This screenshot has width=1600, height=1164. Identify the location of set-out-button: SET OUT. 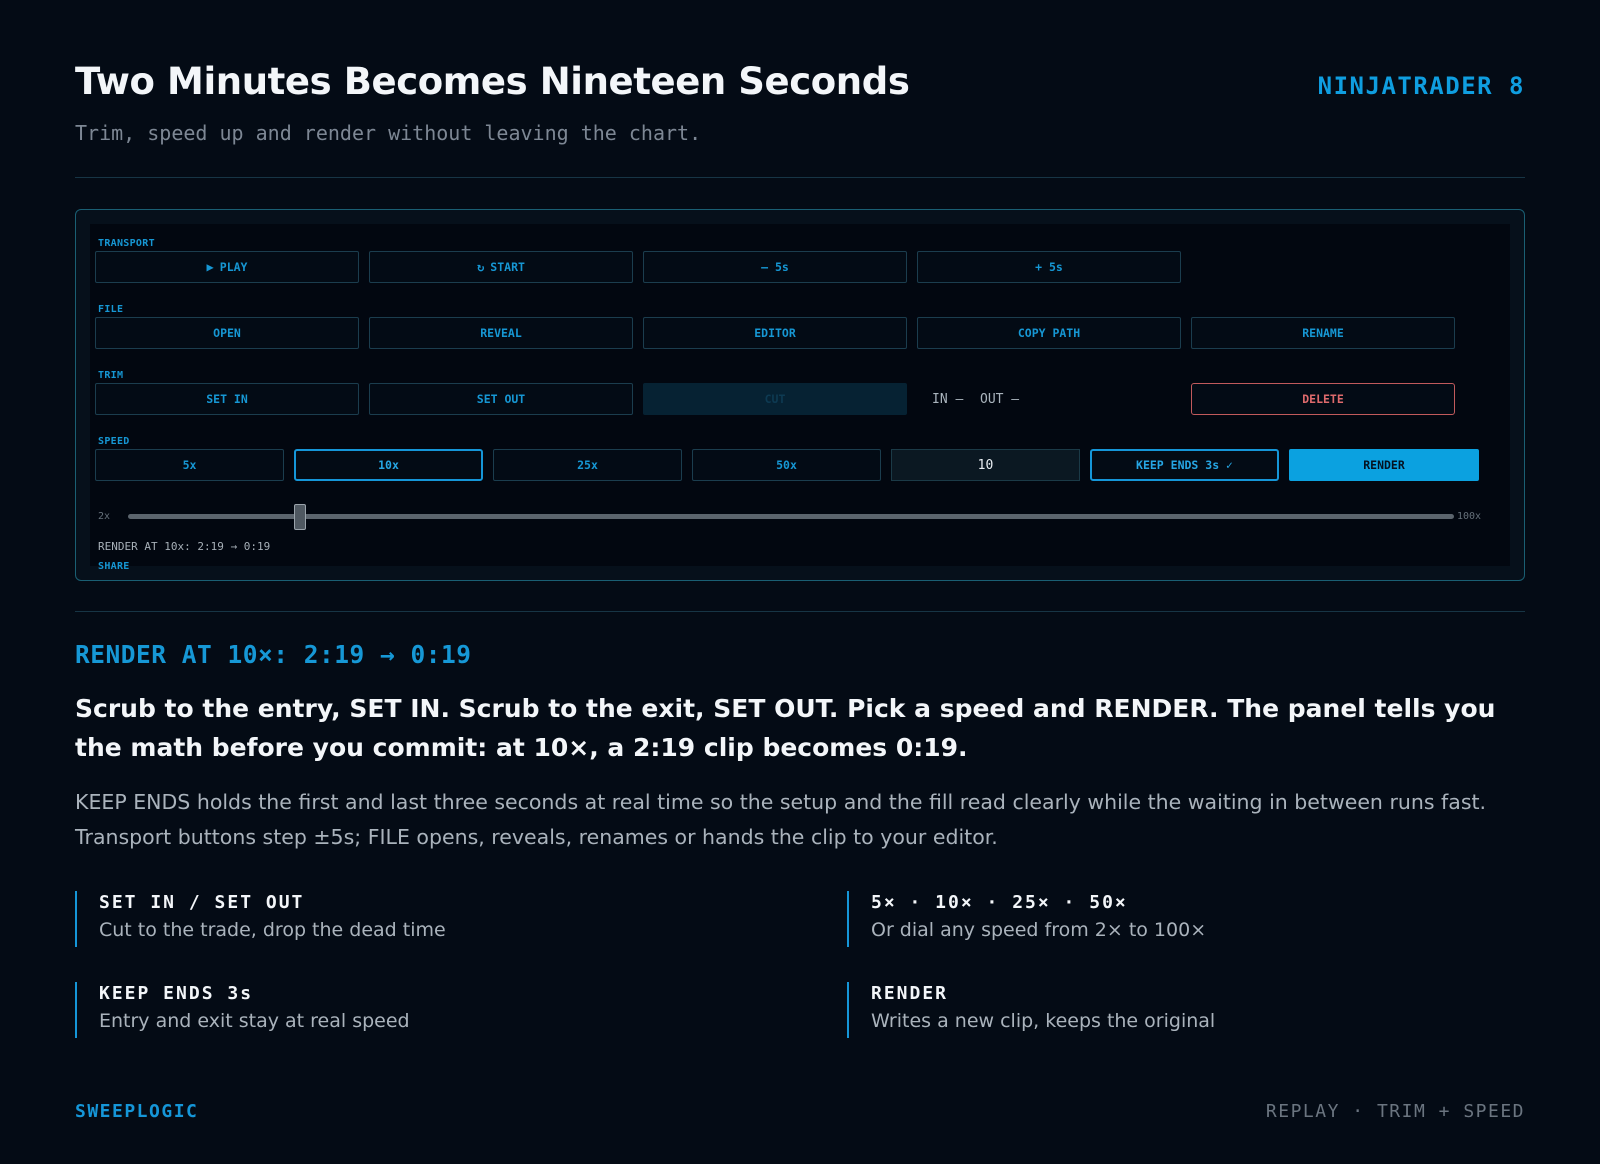
(501, 399).